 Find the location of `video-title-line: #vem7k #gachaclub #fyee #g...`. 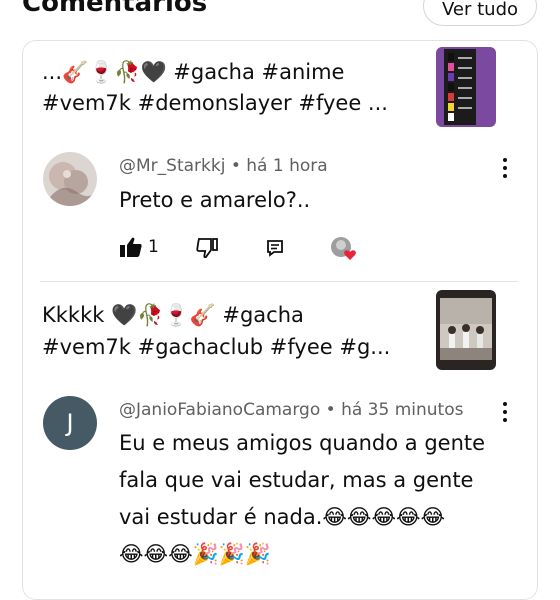

video-title-line: #vem7k #gachaclub #fyee #g... is located at coordinates (232, 347).